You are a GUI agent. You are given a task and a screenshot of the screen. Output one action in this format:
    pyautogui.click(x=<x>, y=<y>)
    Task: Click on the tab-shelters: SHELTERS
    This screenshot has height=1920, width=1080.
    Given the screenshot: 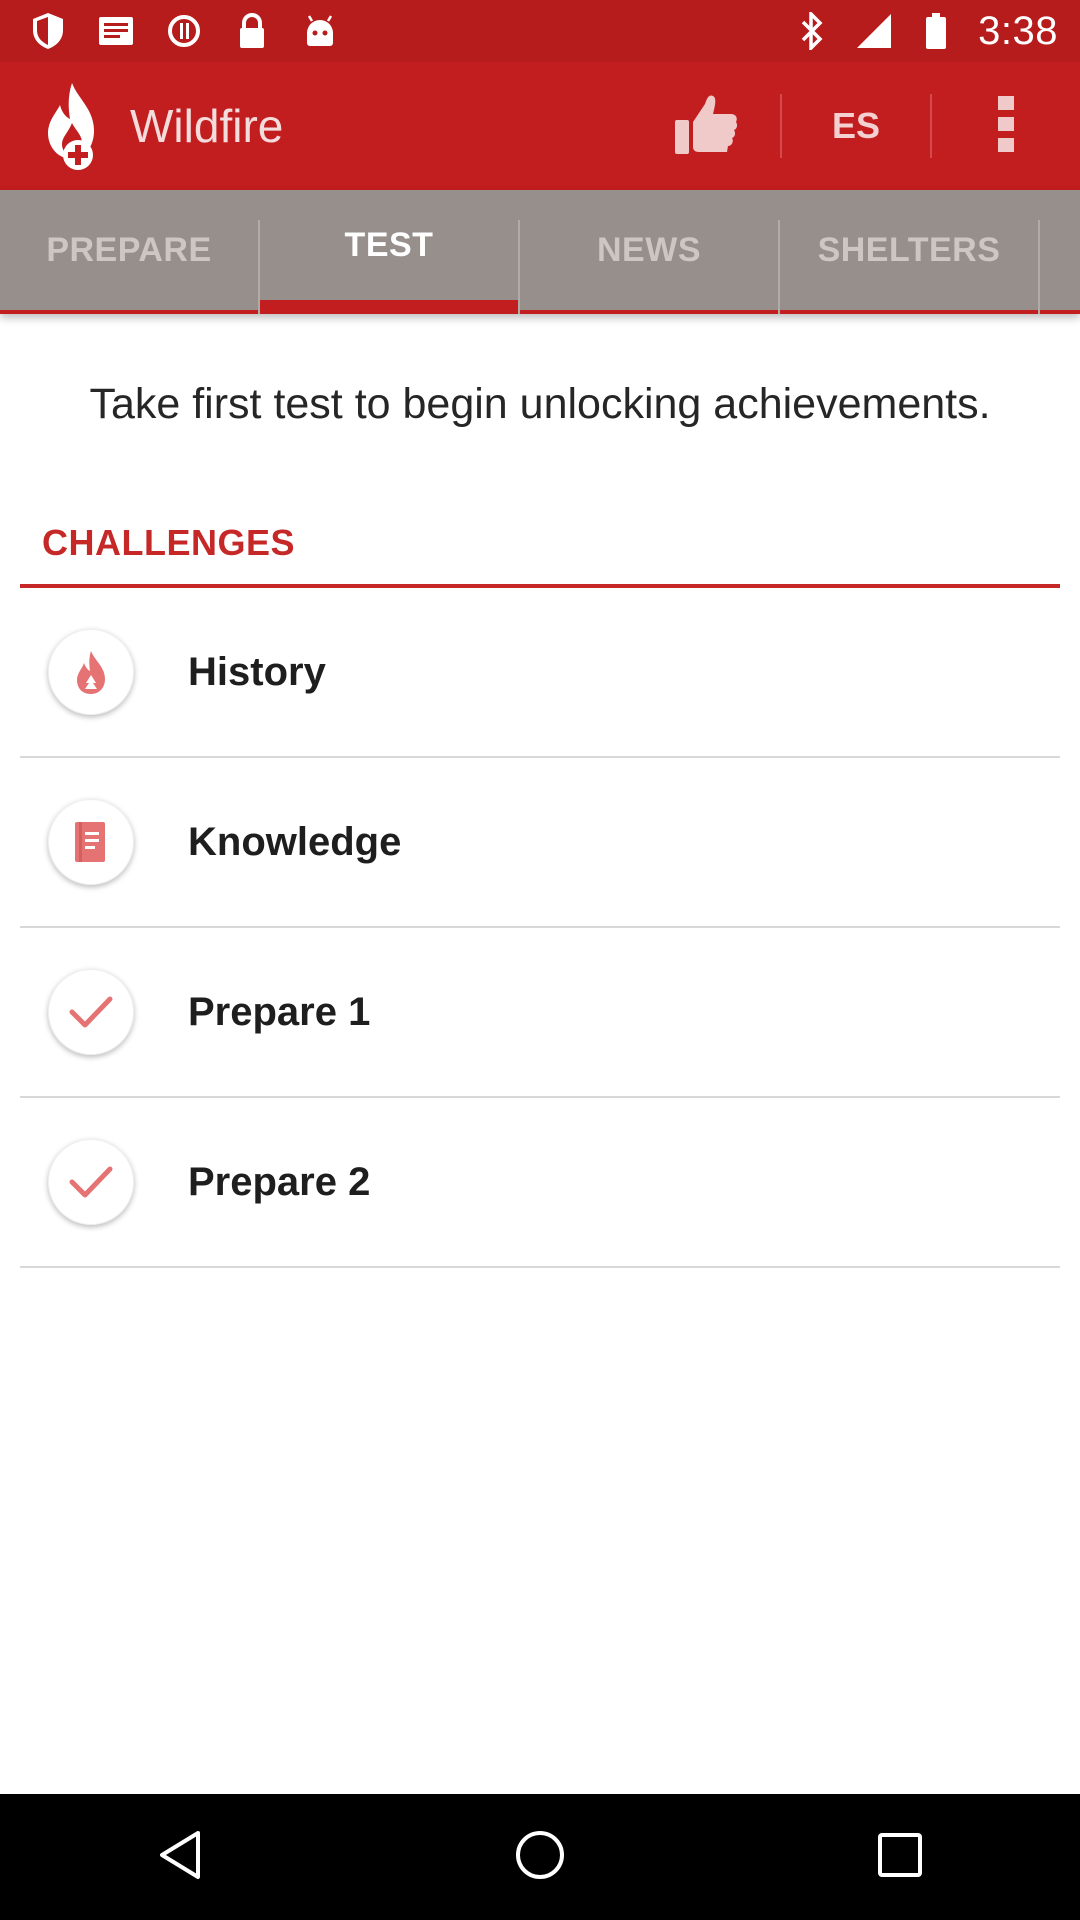 What is the action you would take?
    pyautogui.click(x=909, y=252)
    